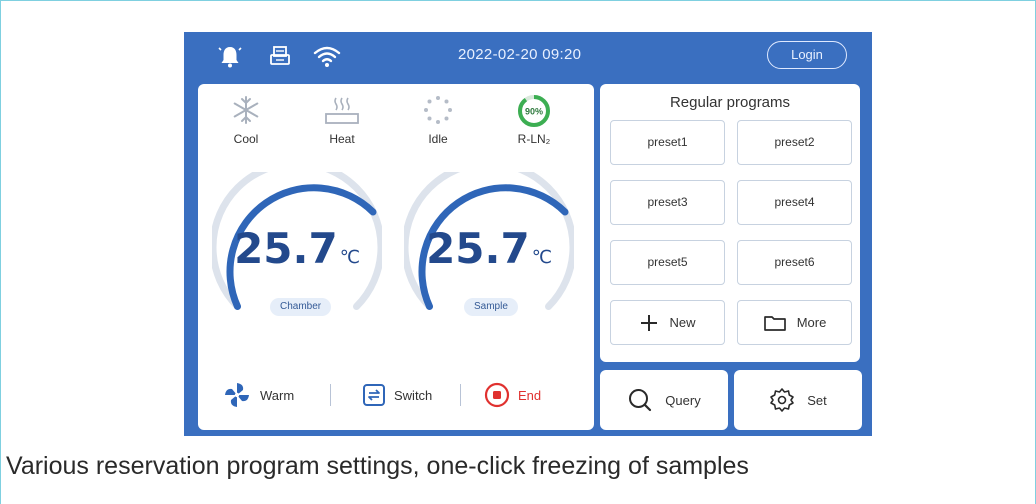  What do you see at coordinates (438, 110) in the screenshot?
I see `idle-spinner-icon` at bounding box center [438, 110].